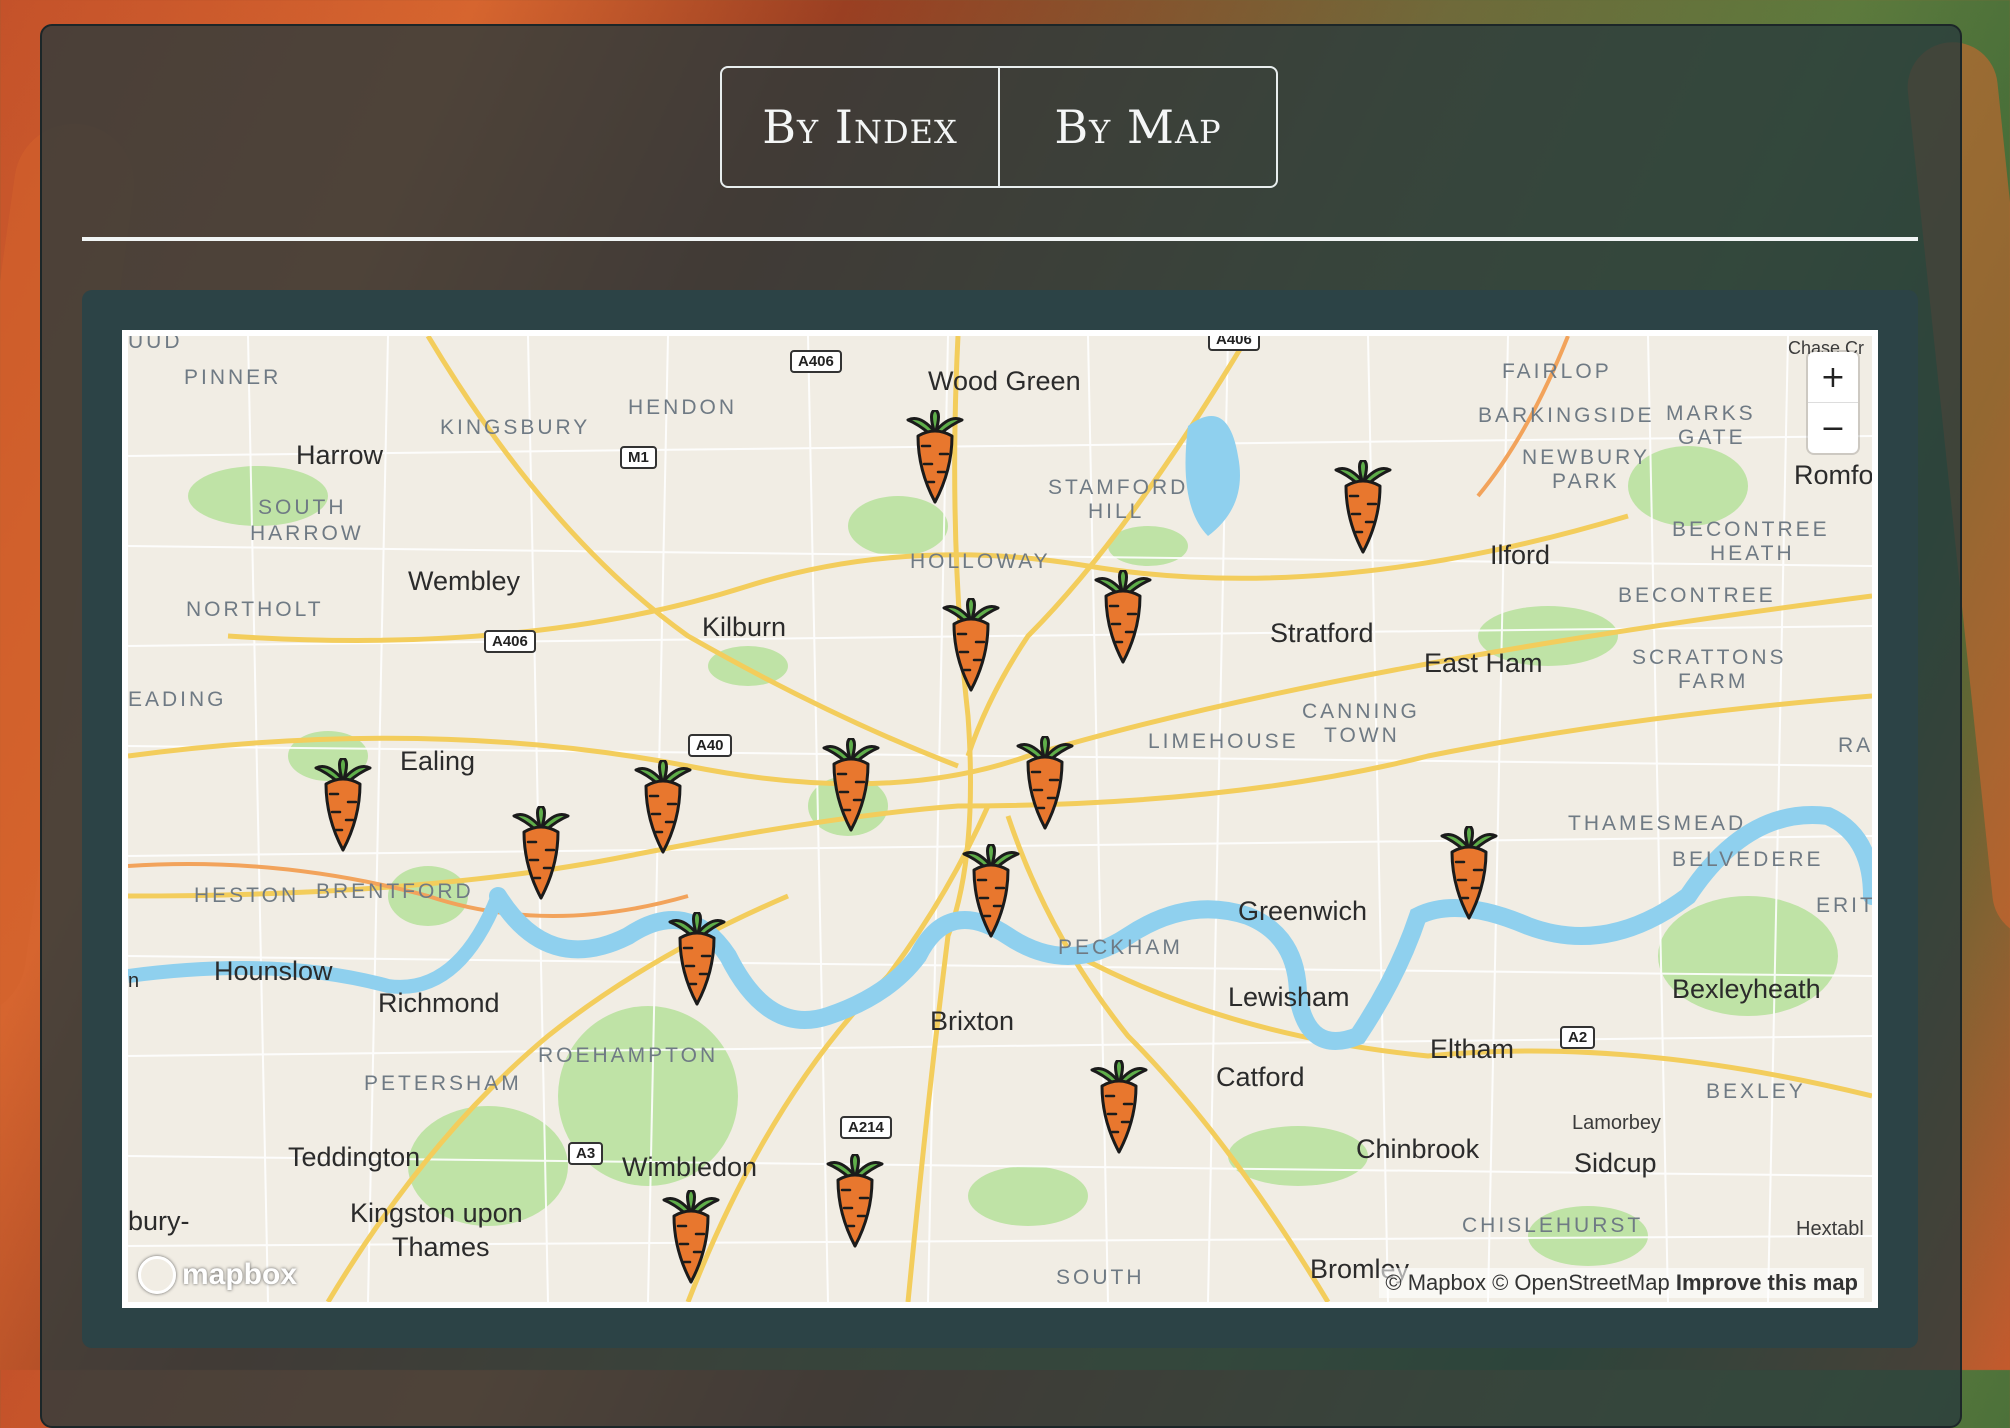  Describe the element at coordinates (628, 1055) in the screenshot. I see `district-label: ROEHAMPTON` at that location.